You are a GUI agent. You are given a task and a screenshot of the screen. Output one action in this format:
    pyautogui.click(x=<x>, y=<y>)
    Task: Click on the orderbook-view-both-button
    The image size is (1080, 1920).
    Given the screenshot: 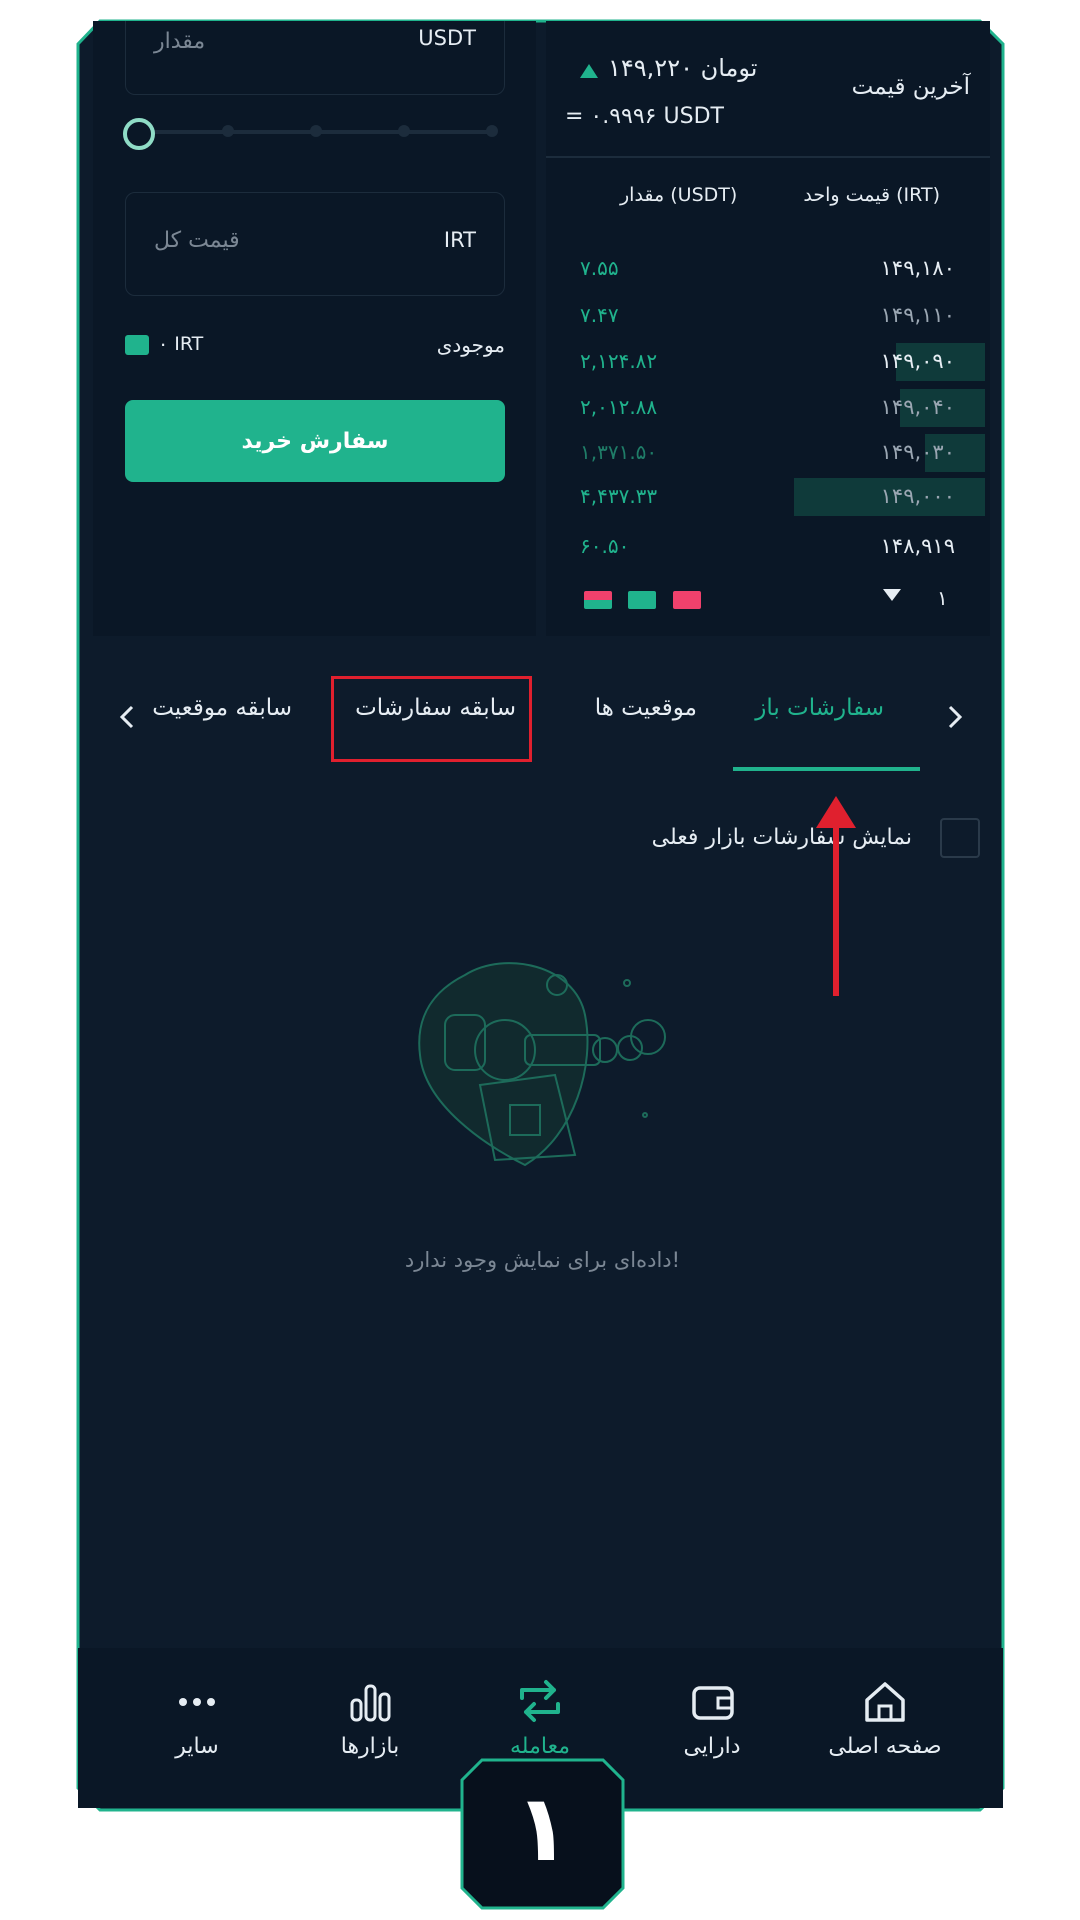 What is the action you would take?
    pyautogui.click(x=598, y=600)
    